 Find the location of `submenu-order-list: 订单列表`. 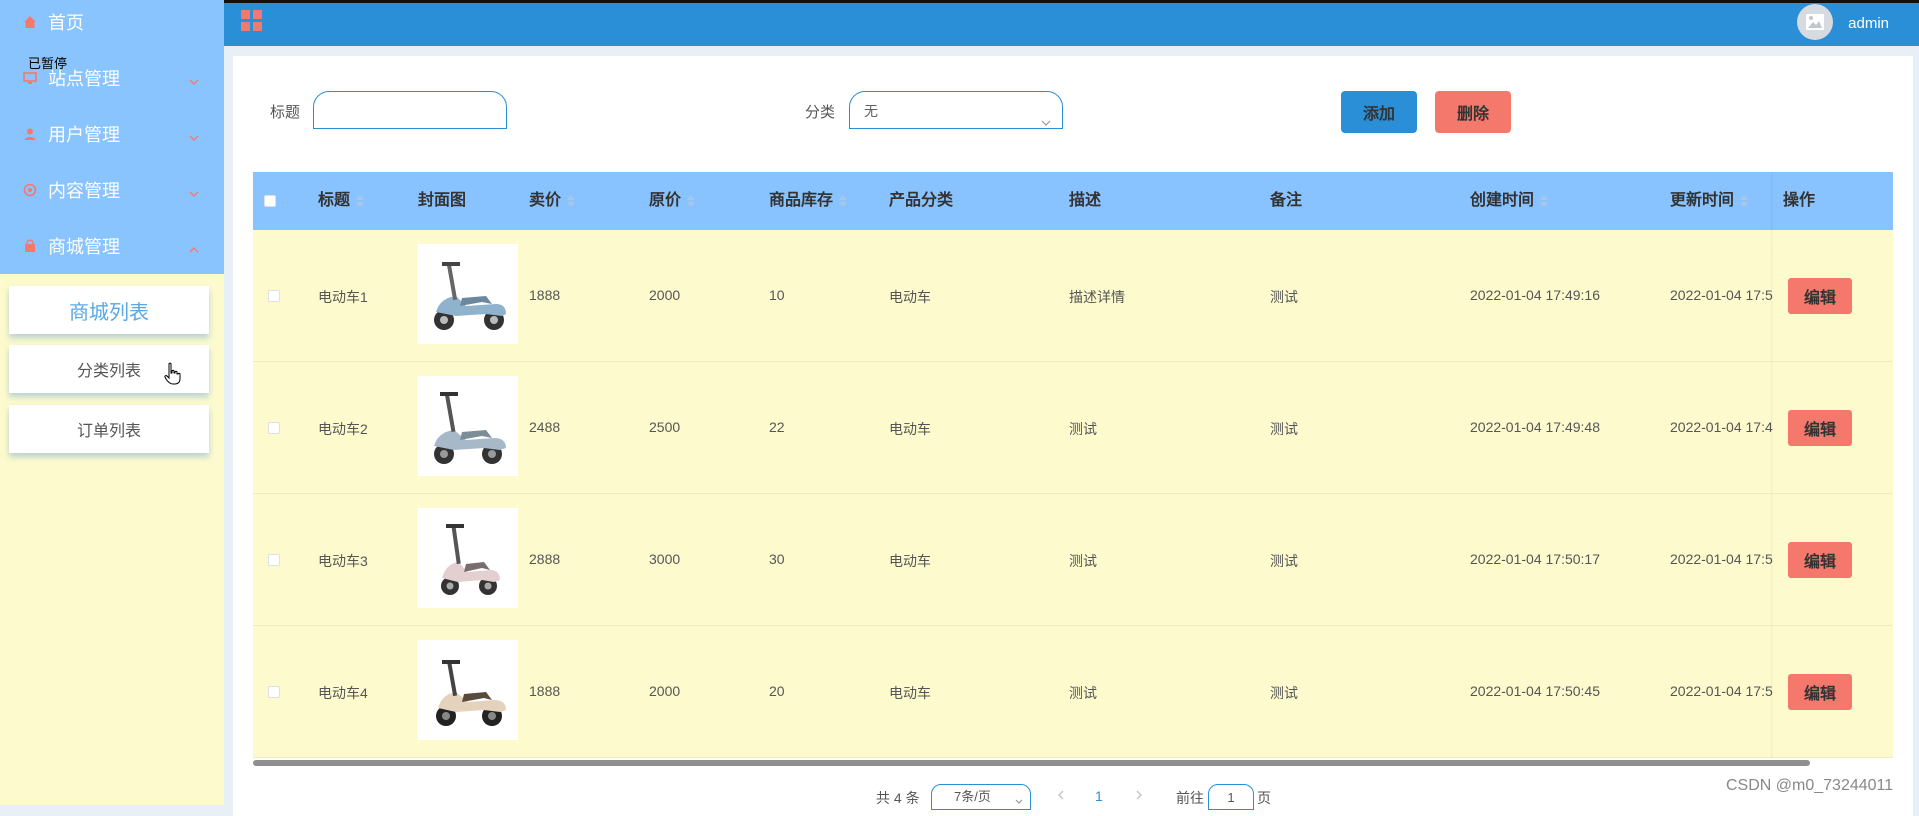

submenu-order-list: 订单列表 is located at coordinates (109, 429).